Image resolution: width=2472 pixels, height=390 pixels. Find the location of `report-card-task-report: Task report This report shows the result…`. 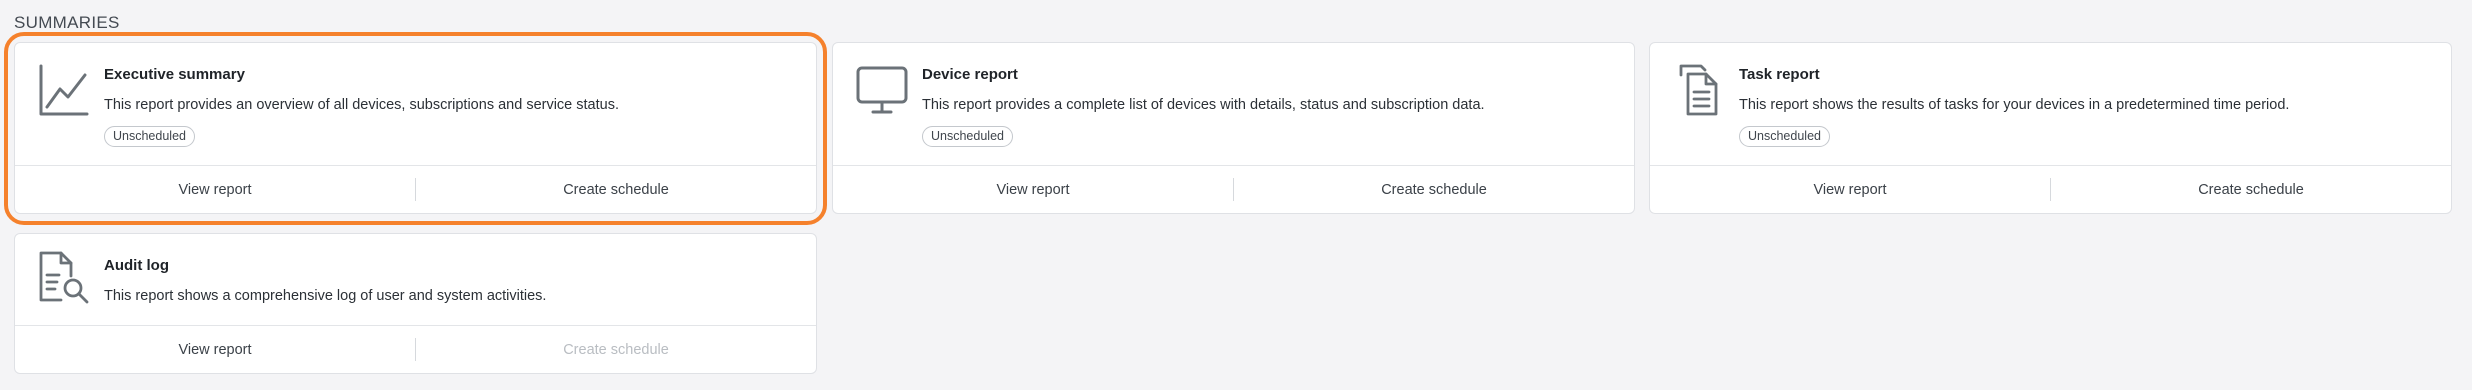

report-card-task-report: Task report This report shows the result… is located at coordinates (2050, 128).